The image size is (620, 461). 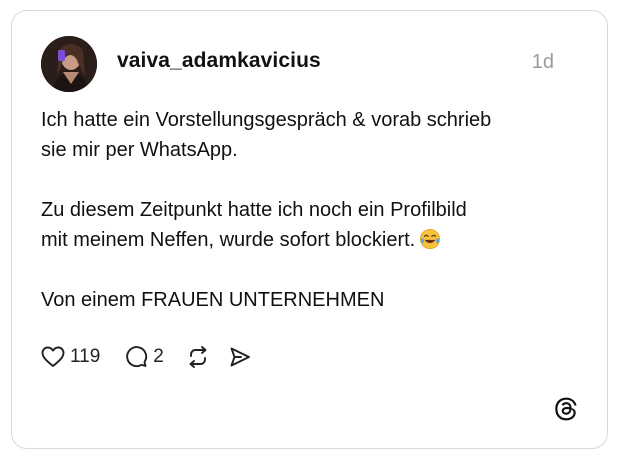 What do you see at coordinates (219, 61) in the screenshot?
I see `username: vaiva_adamkavicius` at bounding box center [219, 61].